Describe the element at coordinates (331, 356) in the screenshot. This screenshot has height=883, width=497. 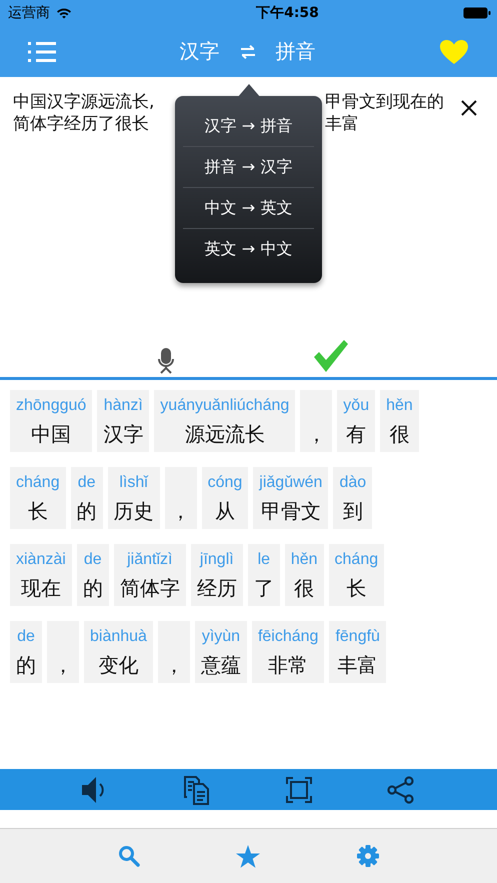
I see `checkmark-icon` at that location.